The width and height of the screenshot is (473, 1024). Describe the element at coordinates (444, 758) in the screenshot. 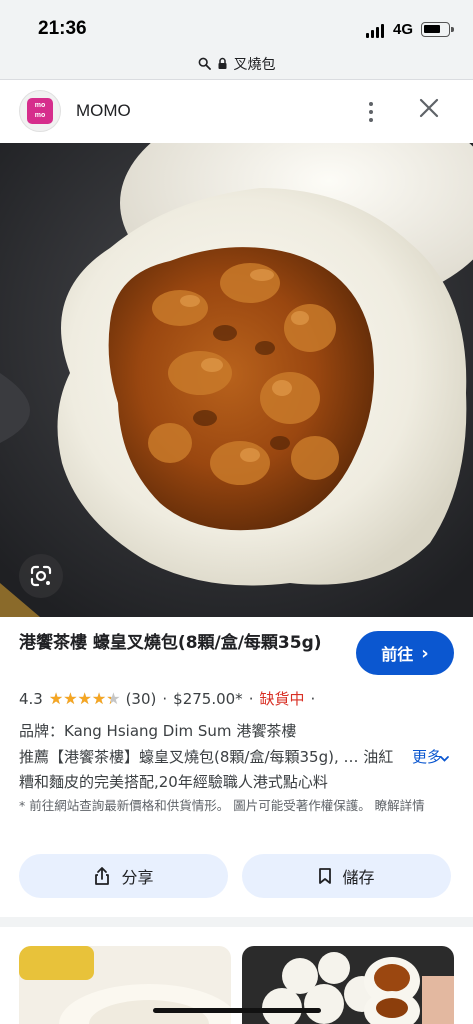

I see `chevron-down-icon` at that location.